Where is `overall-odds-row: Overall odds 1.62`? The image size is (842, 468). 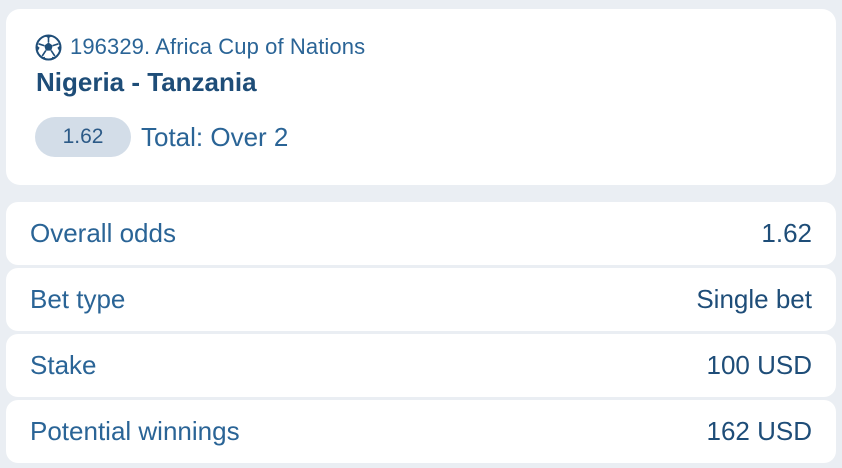
overall-odds-row: Overall odds 1.62 is located at coordinates (421, 233).